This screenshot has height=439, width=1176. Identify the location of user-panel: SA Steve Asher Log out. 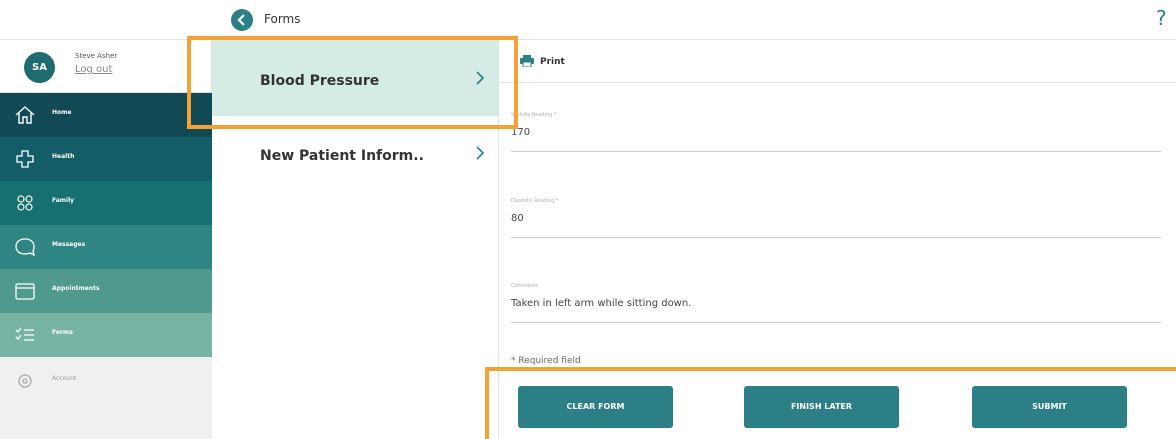
(106, 66).